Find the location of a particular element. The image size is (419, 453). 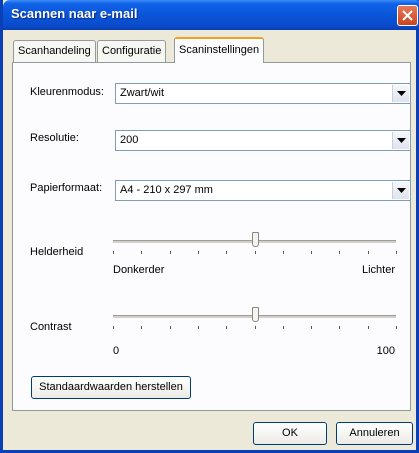

paper-size-select: A4 - 210 x 297 mm is located at coordinates (263, 190).